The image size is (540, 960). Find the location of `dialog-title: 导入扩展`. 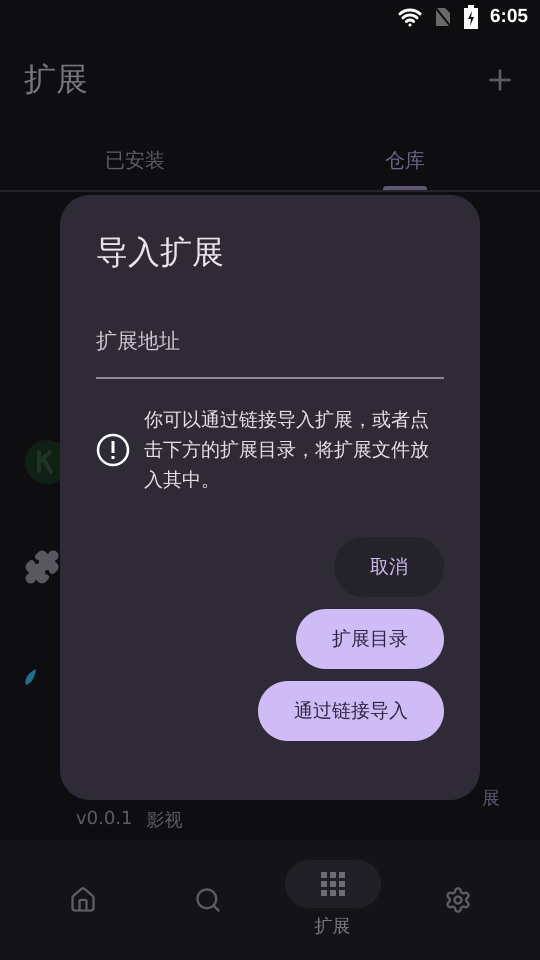

dialog-title: 导入扩展 is located at coordinates (160, 252).